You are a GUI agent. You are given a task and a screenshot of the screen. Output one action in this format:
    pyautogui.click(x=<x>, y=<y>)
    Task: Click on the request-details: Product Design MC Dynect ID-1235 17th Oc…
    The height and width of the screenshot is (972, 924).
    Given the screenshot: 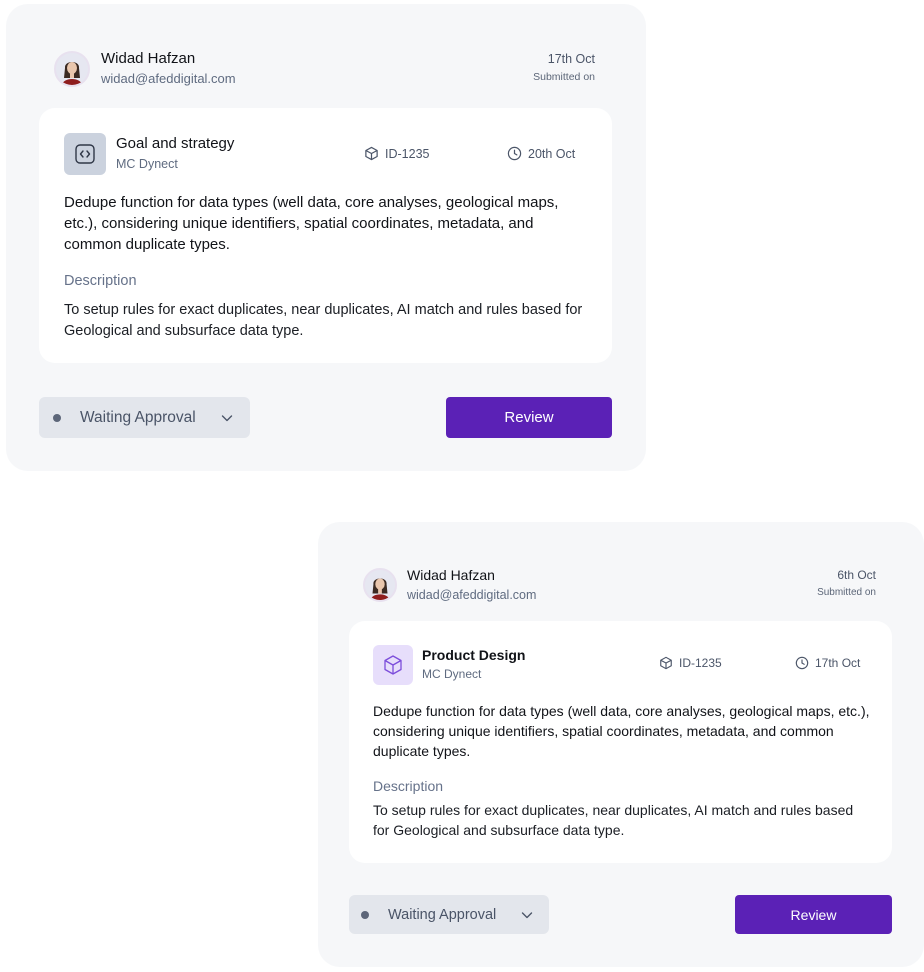 What is the action you would take?
    pyautogui.click(x=620, y=742)
    